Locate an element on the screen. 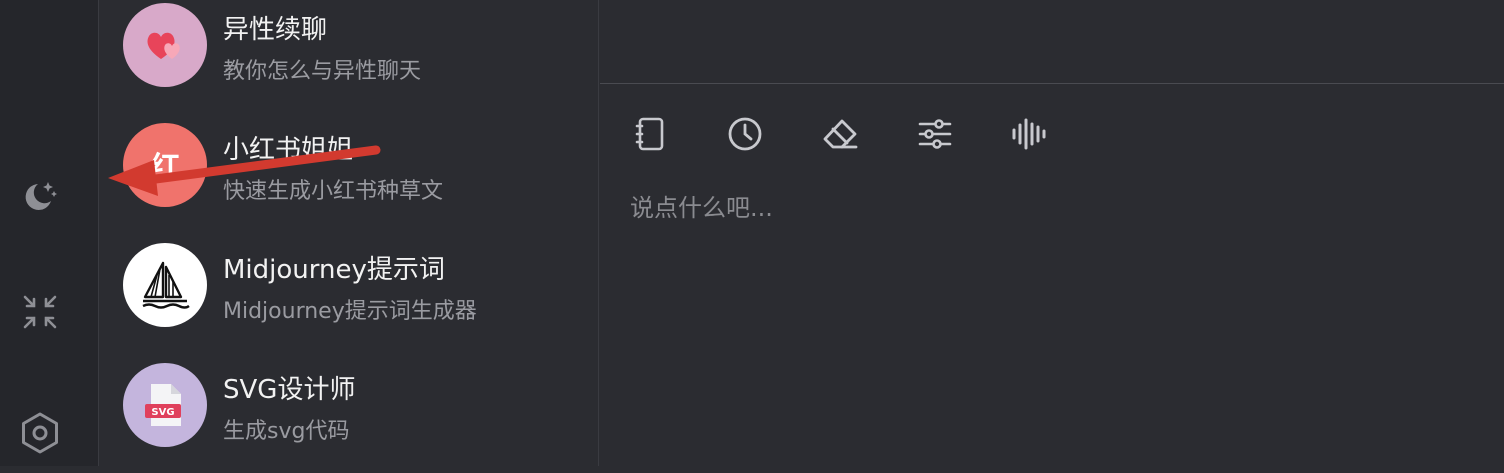 Image resolution: width=1504 pixels, height=473 pixels. list-item: 红 小红书姐姐 快速生成小红书种草文 is located at coordinates (348, 178).